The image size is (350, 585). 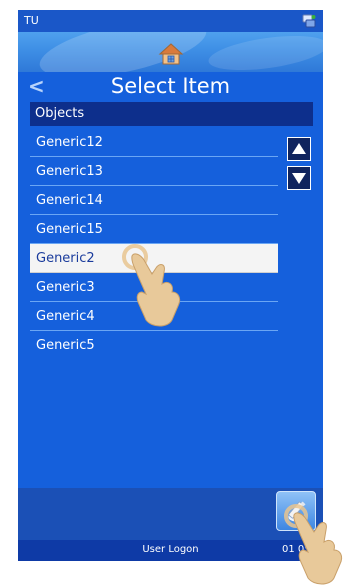 I want to click on footer-bar: User Logon 01 05, so click(x=170, y=550).